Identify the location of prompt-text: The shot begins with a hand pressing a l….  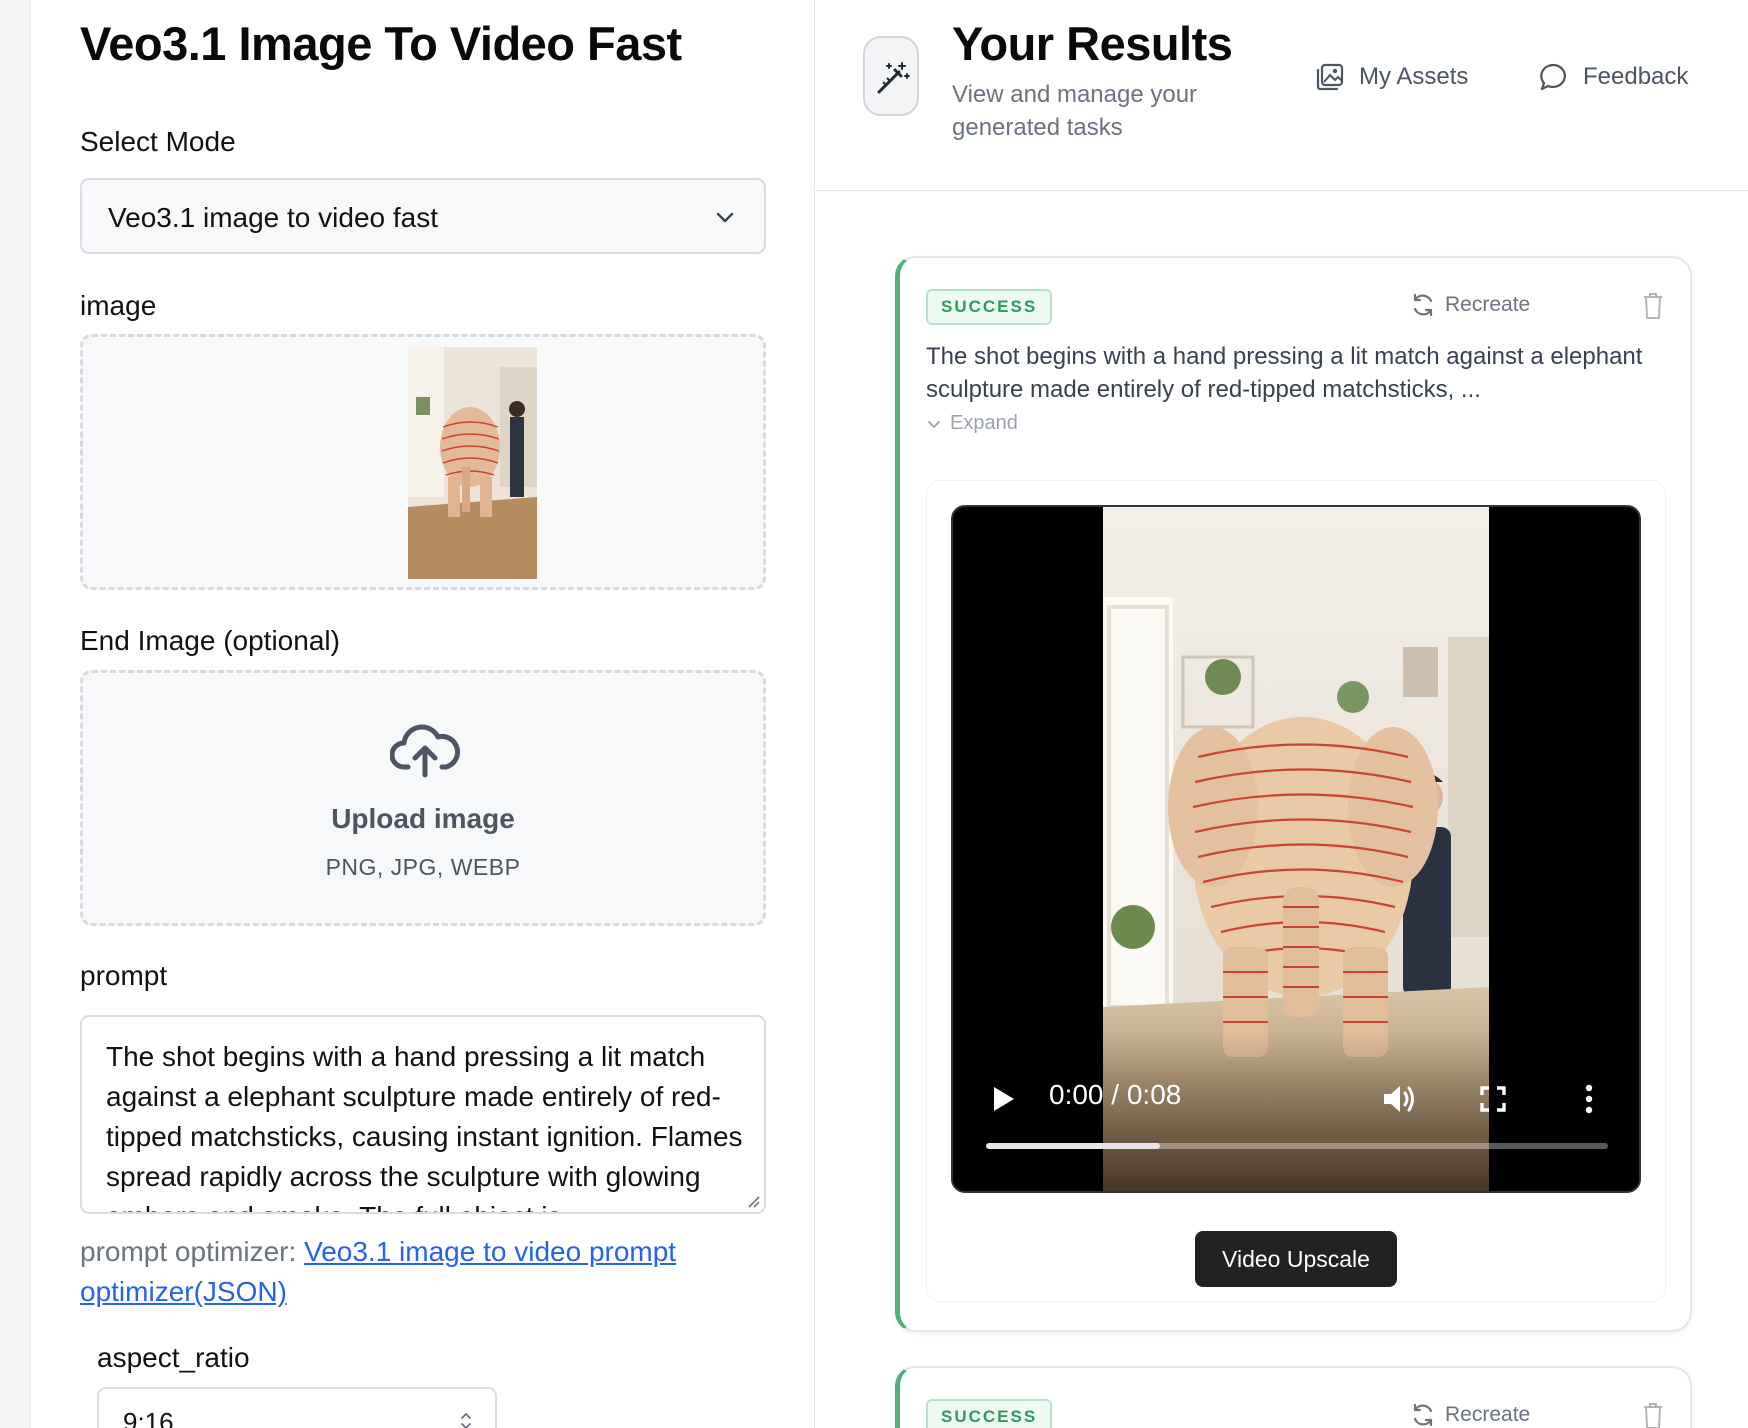
(424, 1126).